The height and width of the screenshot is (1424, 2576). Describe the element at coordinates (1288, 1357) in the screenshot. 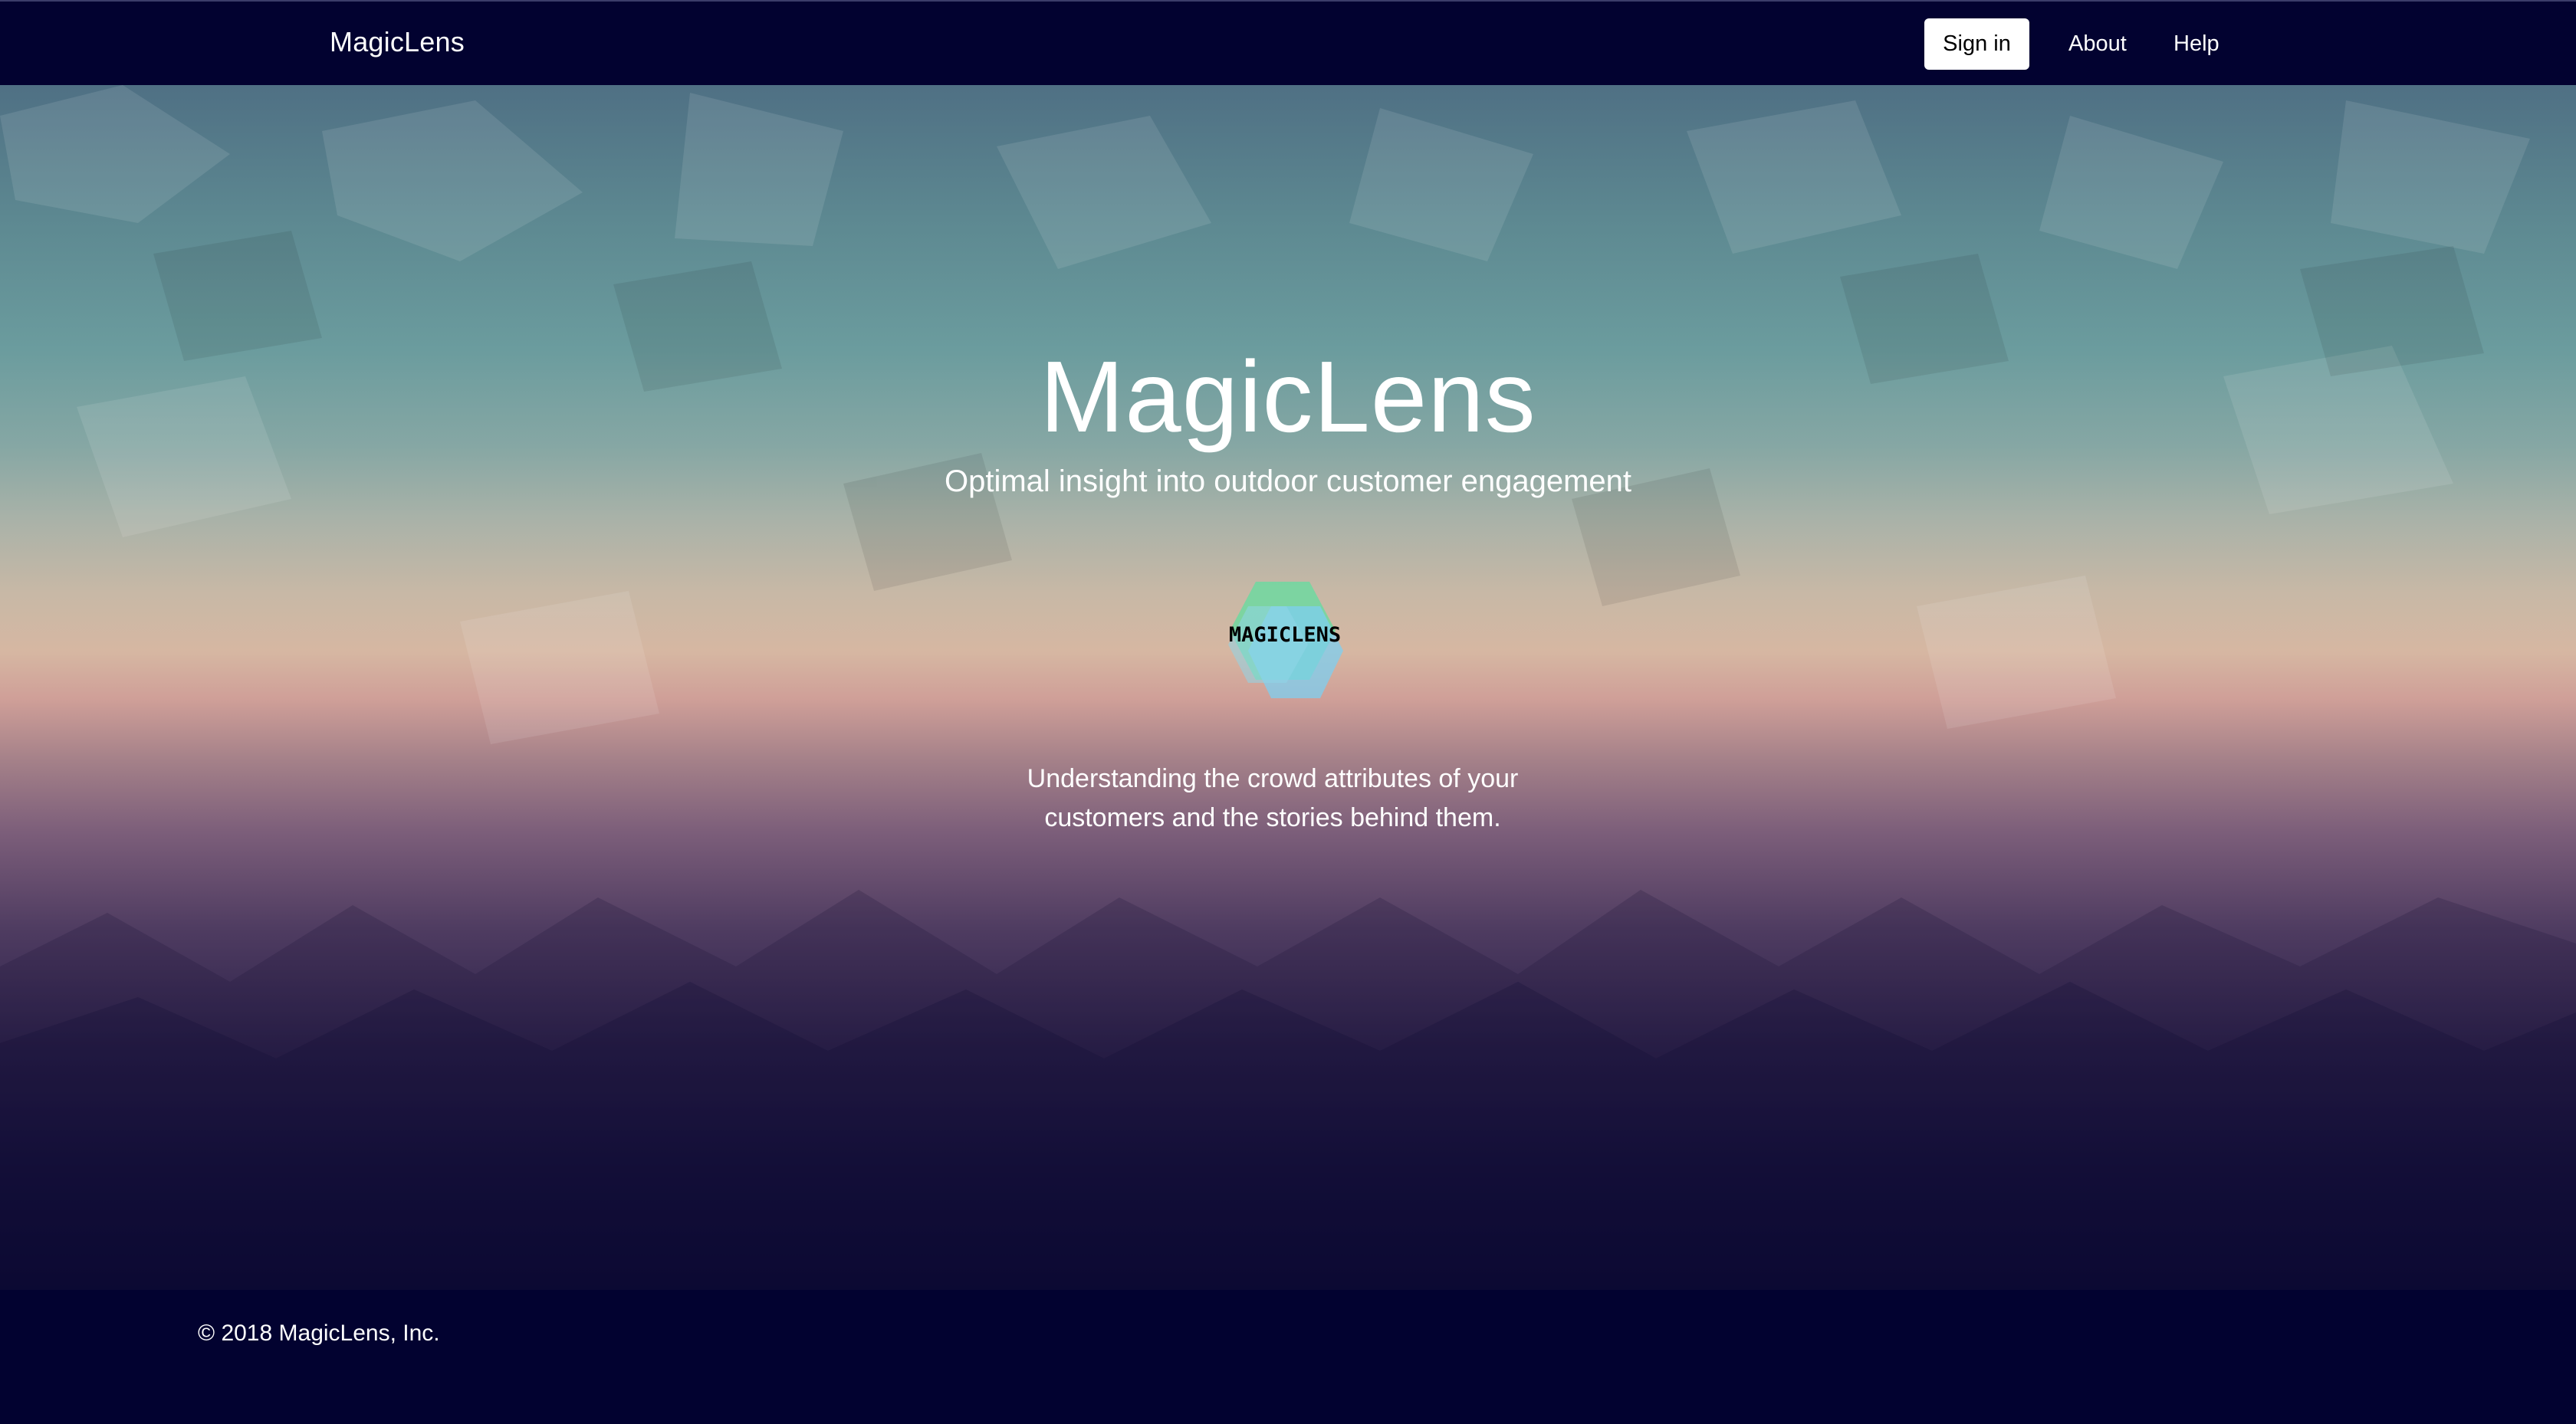

I see `footer: © 2018 MagicLens, Inc.` at that location.